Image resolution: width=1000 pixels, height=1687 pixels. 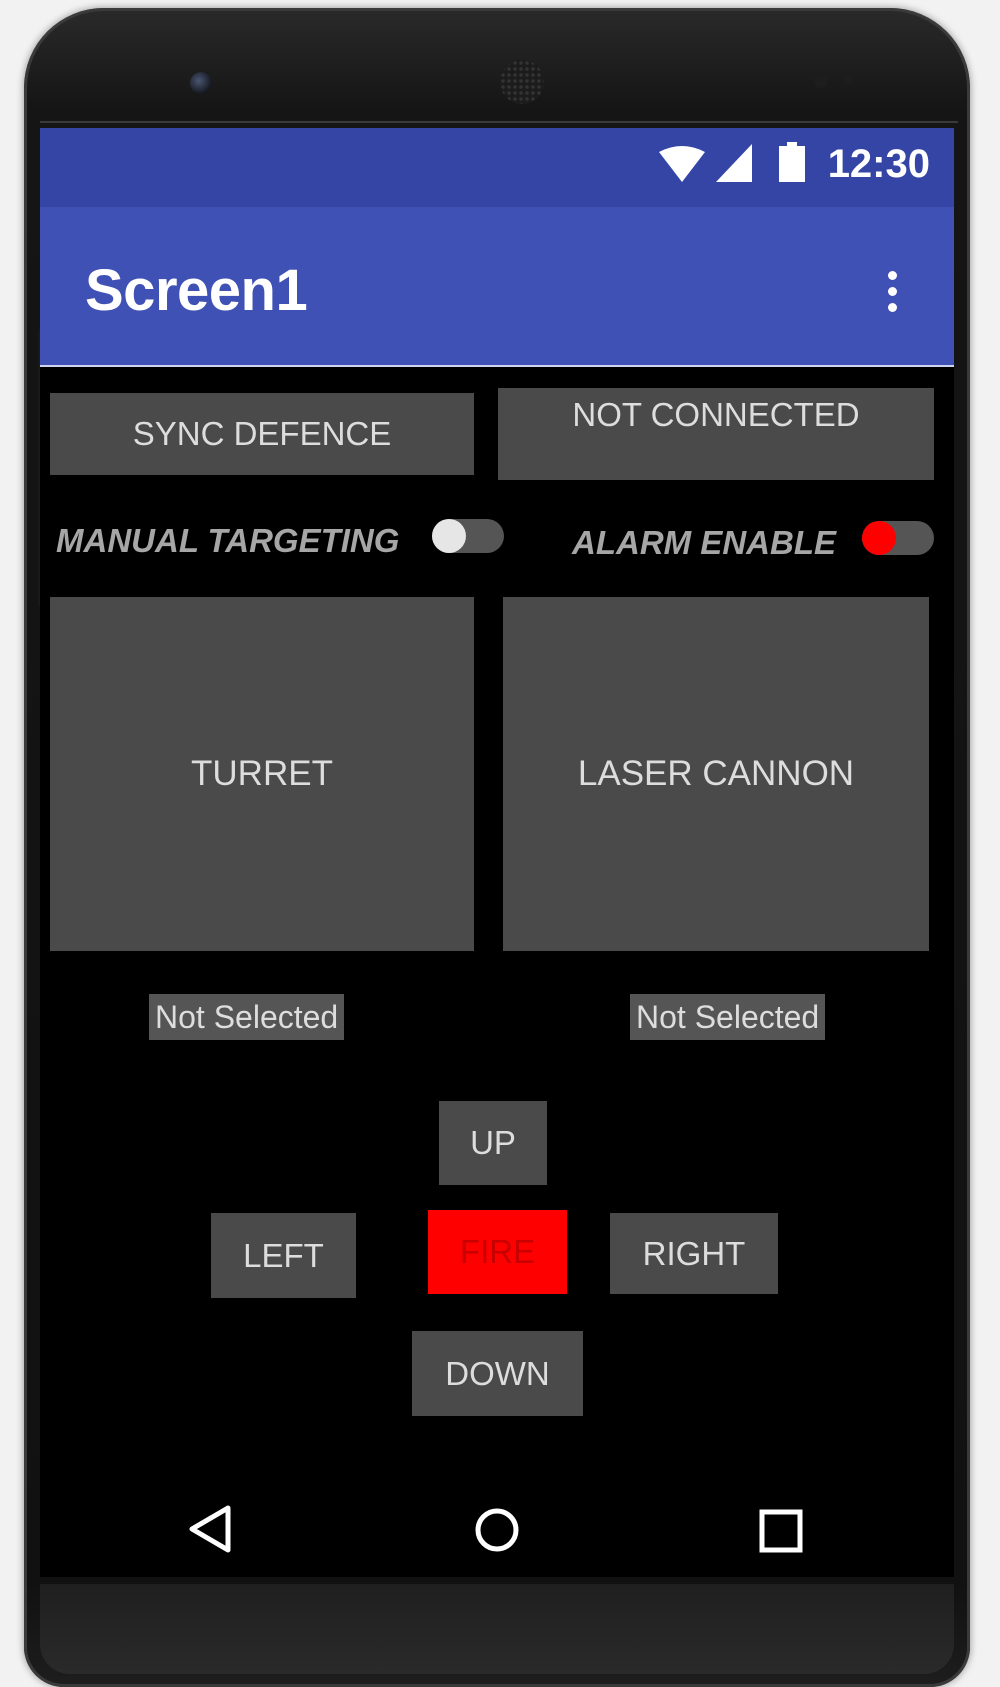 What do you see at coordinates (694, 1253) in the screenshot?
I see `right-button: RIGHT` at bounding box center [694, 1253].